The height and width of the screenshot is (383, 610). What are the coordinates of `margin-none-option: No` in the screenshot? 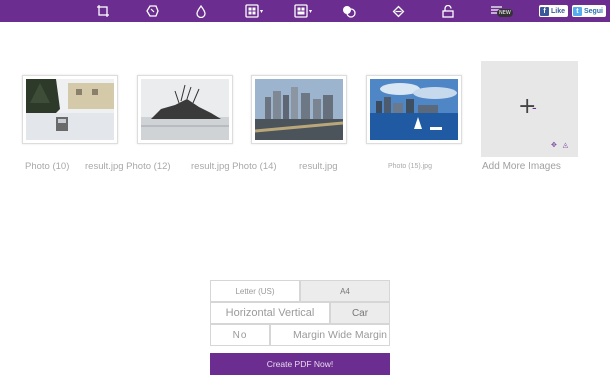 It's located at (240, 335).